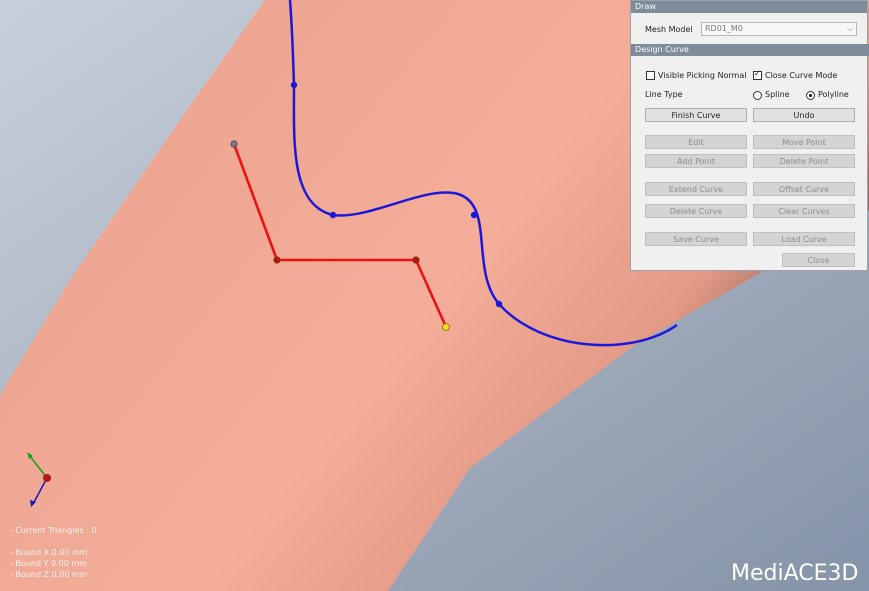 The image size is (869, 591). I want to click on polyline-radio, so click(810, 95).